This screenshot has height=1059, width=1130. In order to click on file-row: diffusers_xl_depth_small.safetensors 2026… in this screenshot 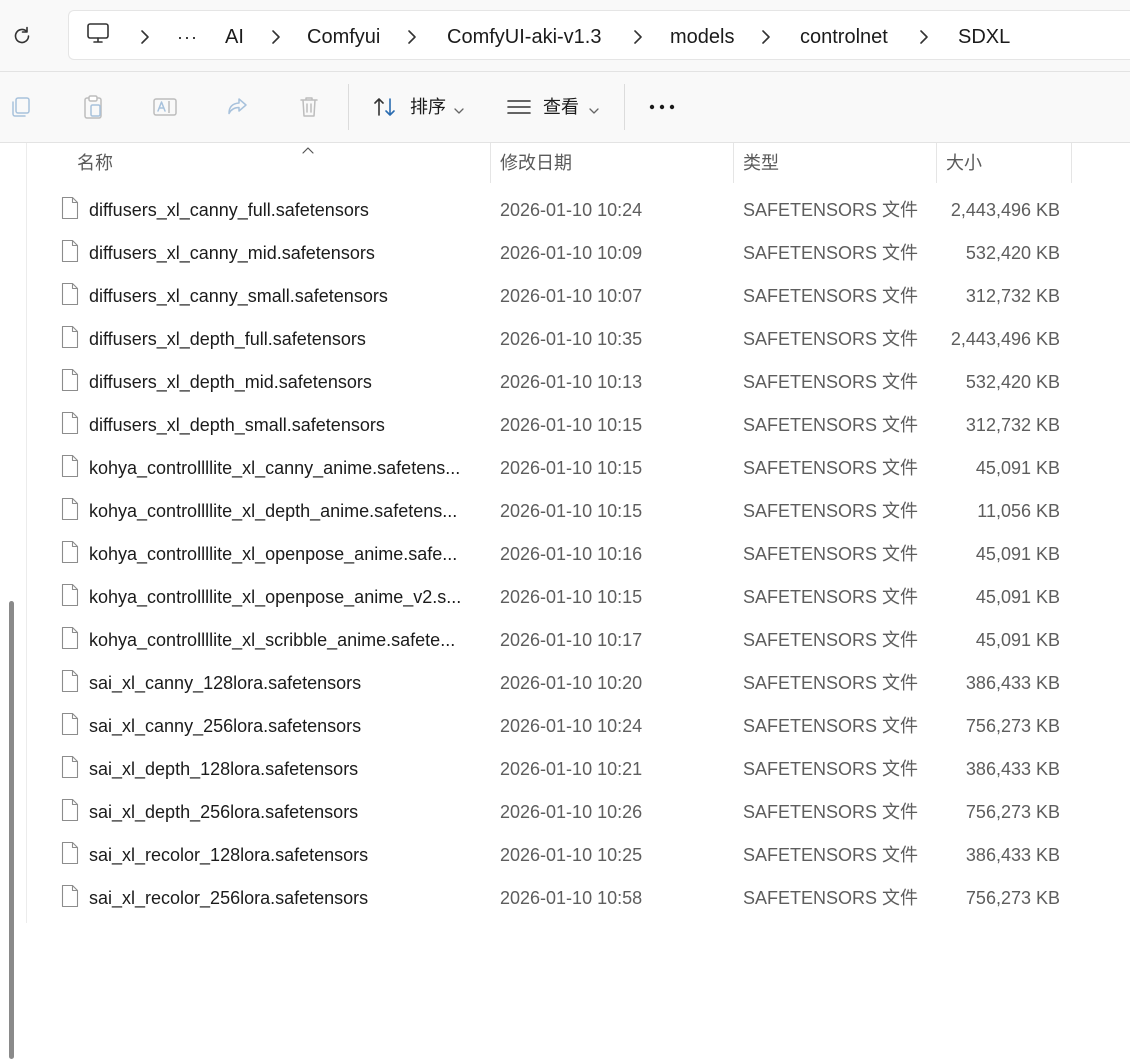, I will do `click(579, 425)`.